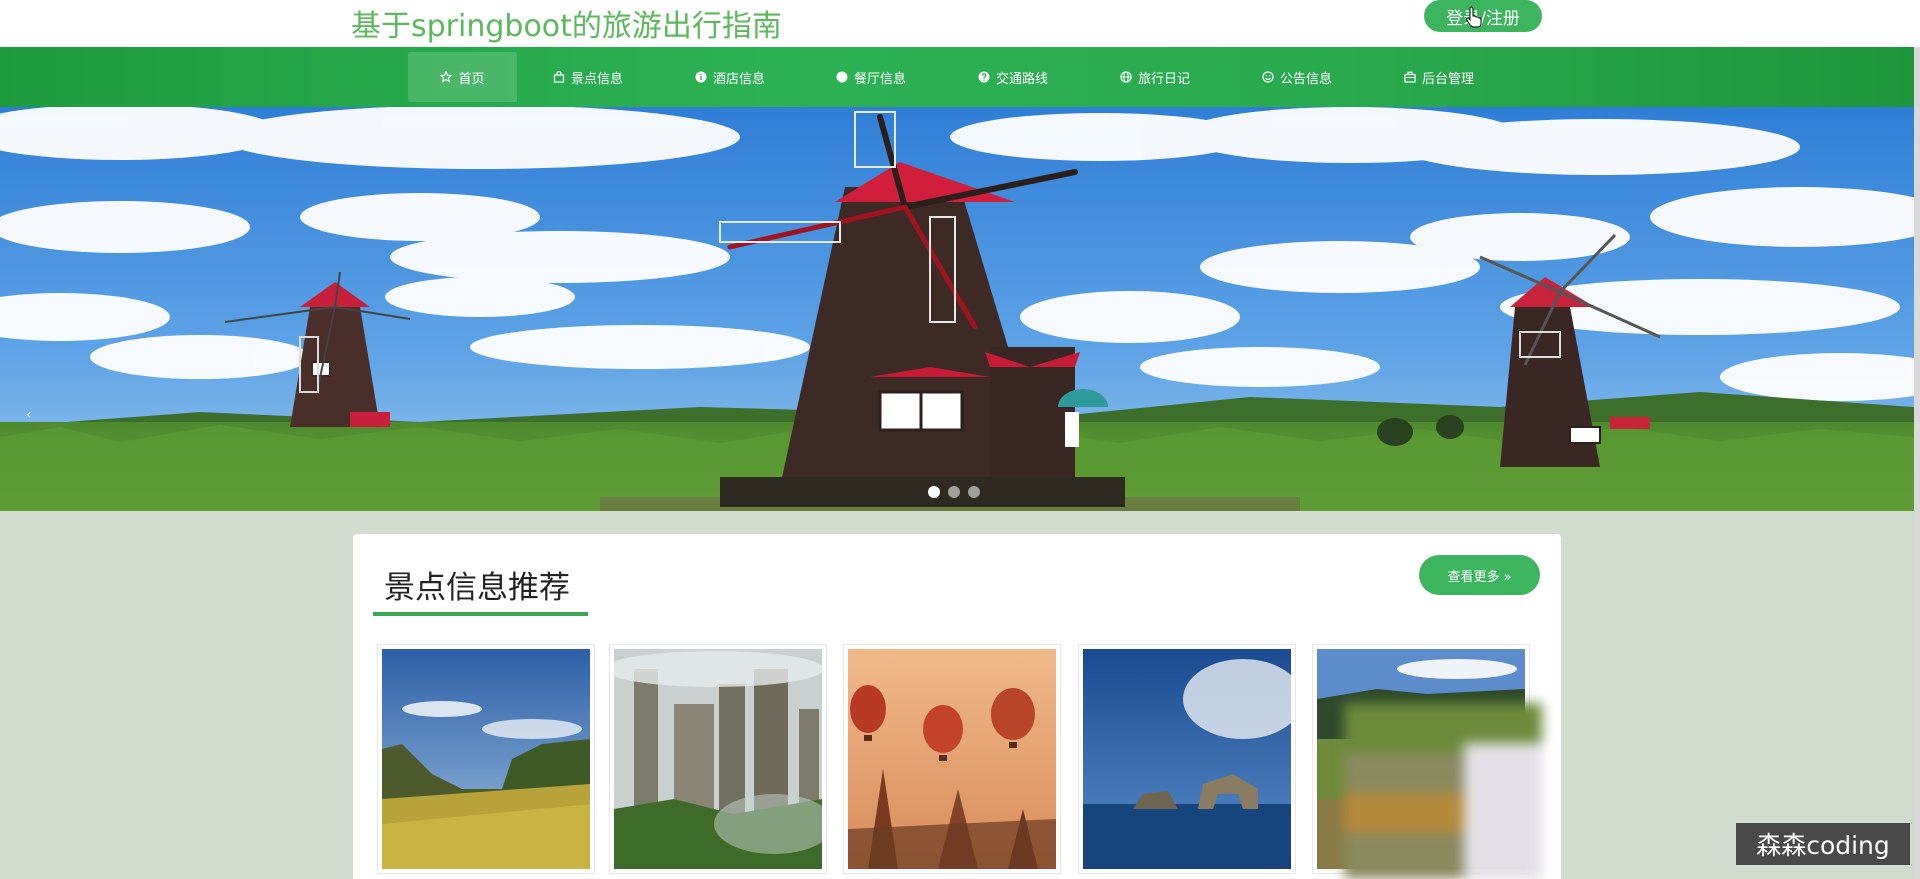 This screenshot has height=879, width=1920. I want to click on nav-item-label: 交通路线, so click(1021, 79).